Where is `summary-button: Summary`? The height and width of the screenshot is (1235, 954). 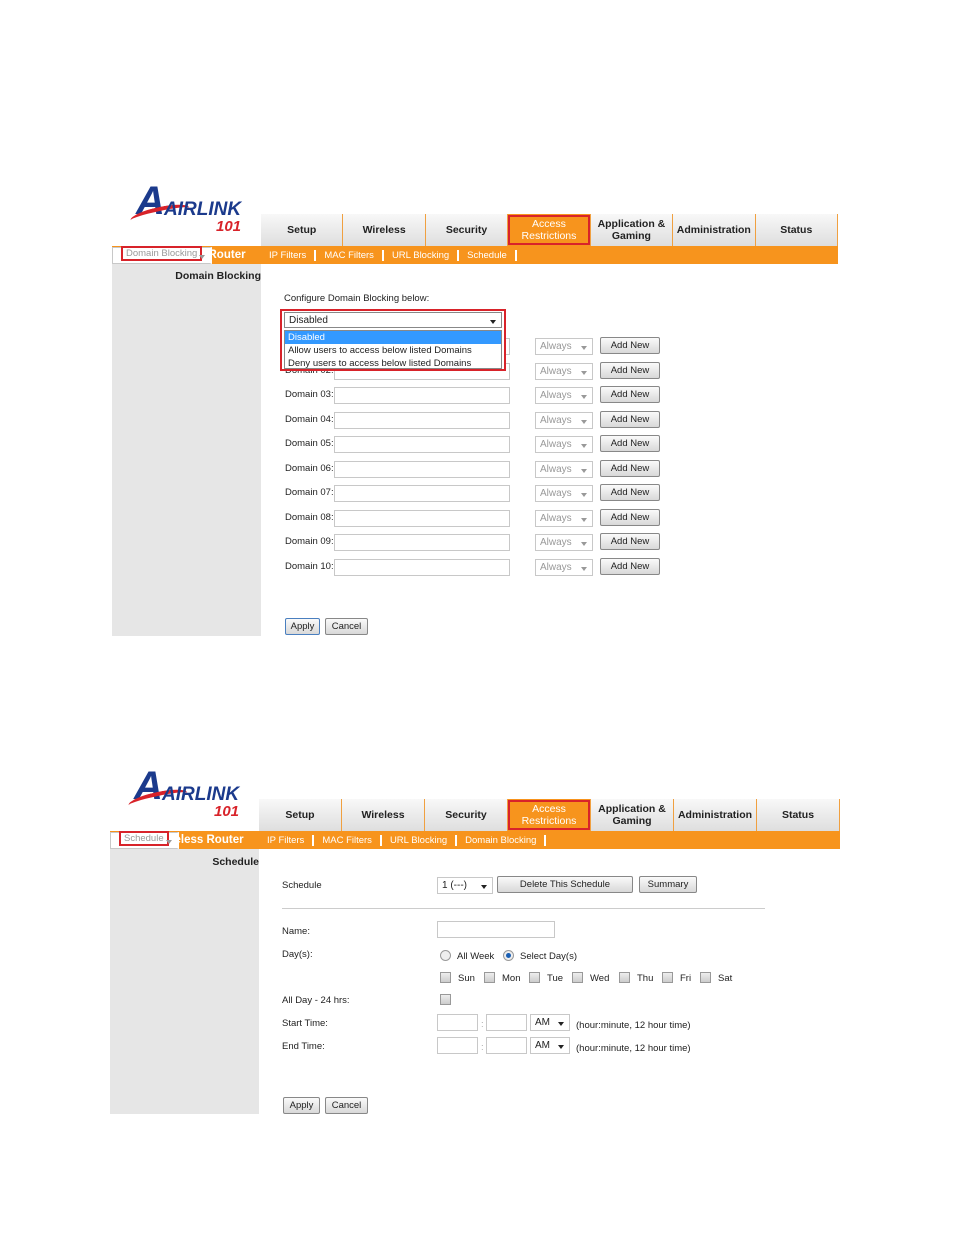
summary-button: Summary is located at coordinates (668, 884).